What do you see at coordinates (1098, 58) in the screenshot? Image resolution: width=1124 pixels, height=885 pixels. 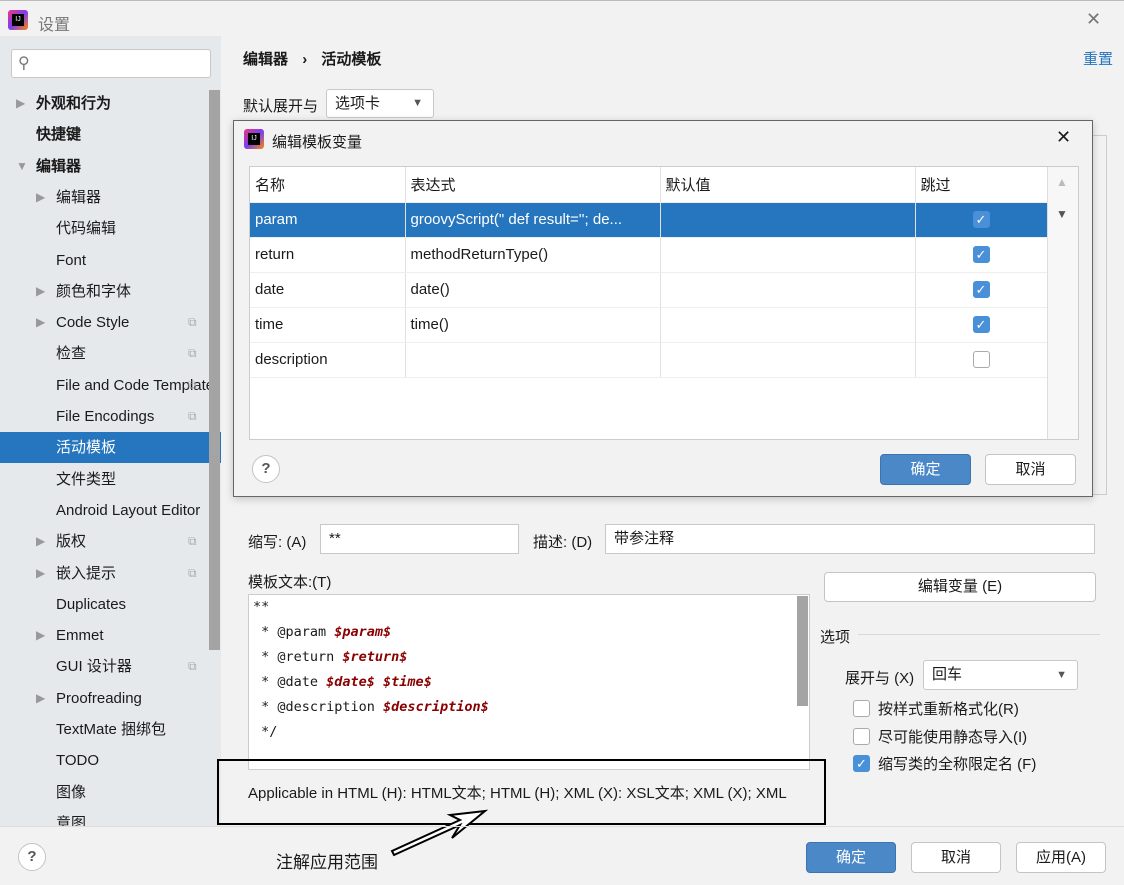 I see `reset-link: 重置` at bounding box center [1098, 58].